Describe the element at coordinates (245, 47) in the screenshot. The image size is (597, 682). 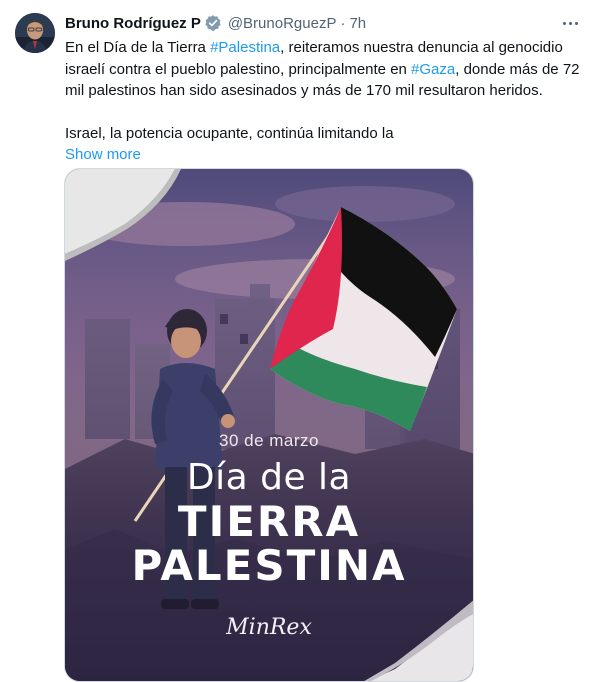
I see `hashtag-palestina: #Palestina` at that location.